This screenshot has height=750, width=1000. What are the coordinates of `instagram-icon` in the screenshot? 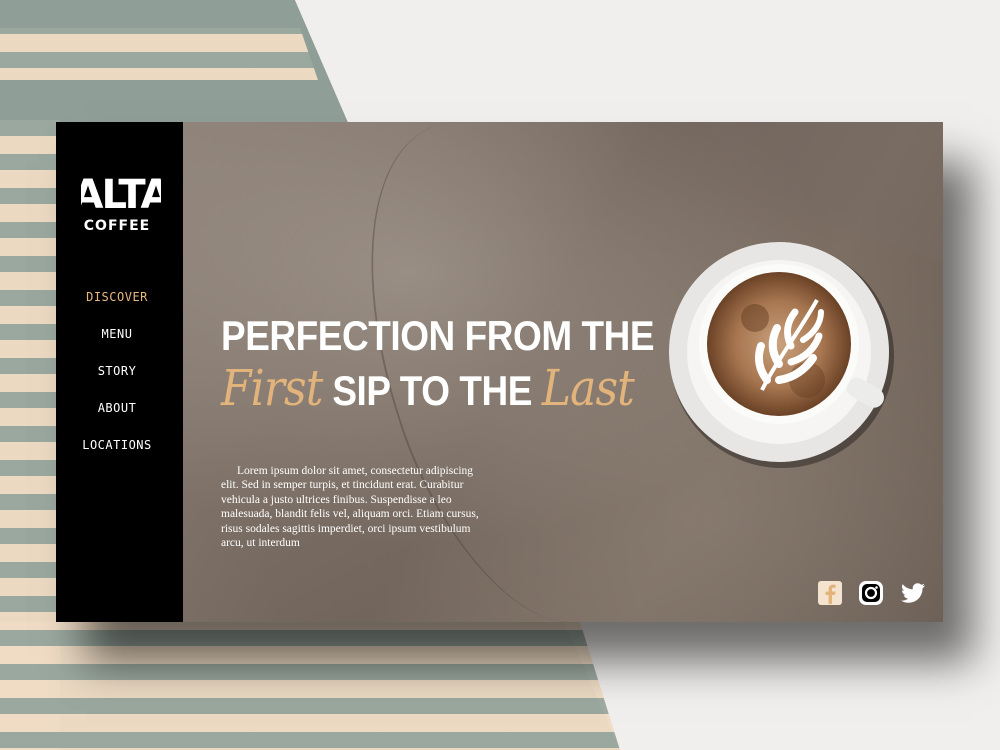 It's located at (872, 593).